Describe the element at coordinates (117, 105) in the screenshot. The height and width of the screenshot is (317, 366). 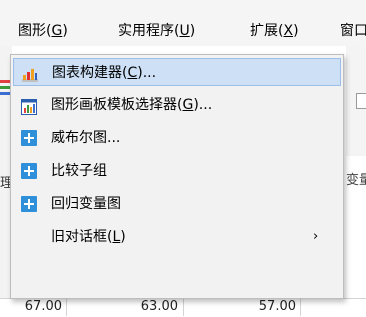
I see `label-text: 图形画板模板选择器(` at that location.